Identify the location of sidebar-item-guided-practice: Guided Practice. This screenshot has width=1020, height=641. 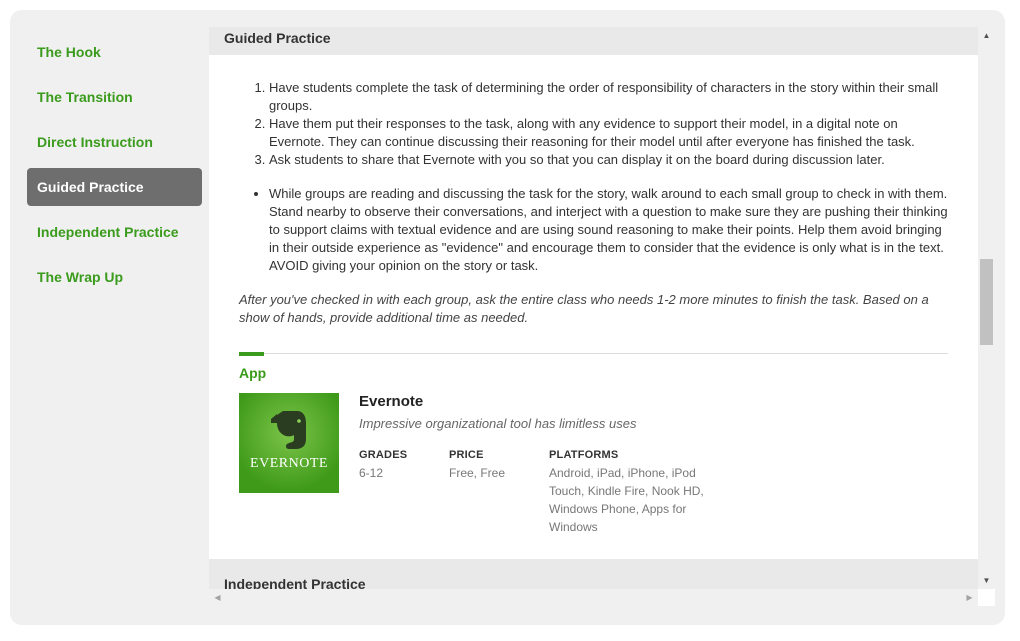
(114, 187).